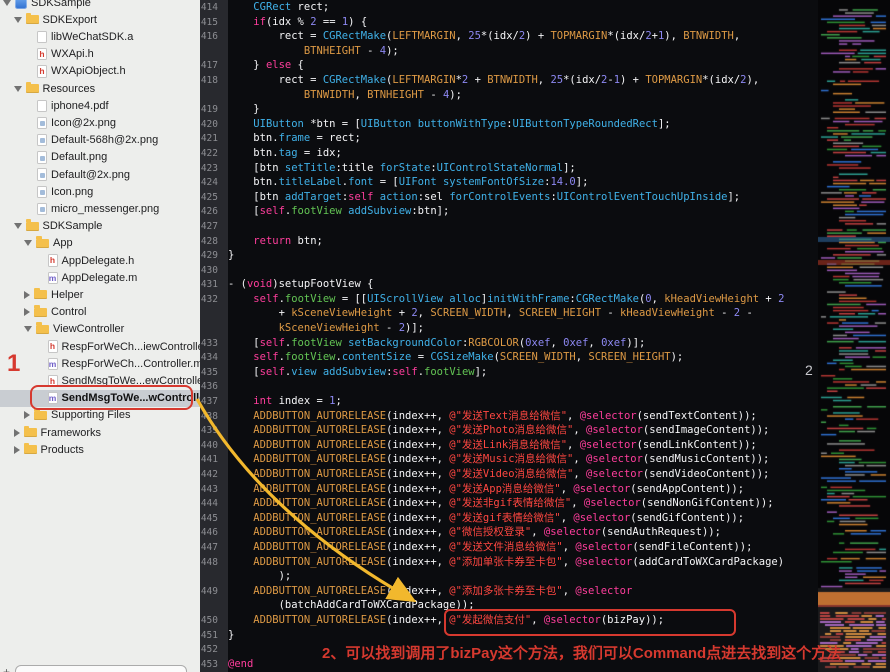 The height and width of the screenshot is (672, 890). Describe the element at coordinates (209, 650) in the screenshot. I see `line-number: 452` at that location.